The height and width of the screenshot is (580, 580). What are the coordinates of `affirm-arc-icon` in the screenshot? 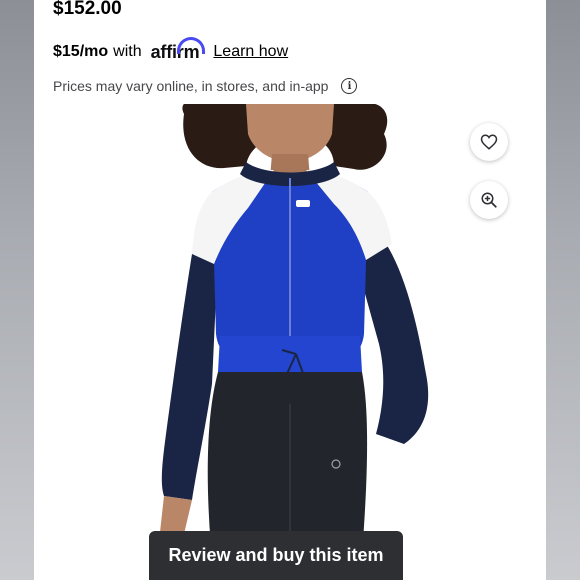 It's located at (191, 45).